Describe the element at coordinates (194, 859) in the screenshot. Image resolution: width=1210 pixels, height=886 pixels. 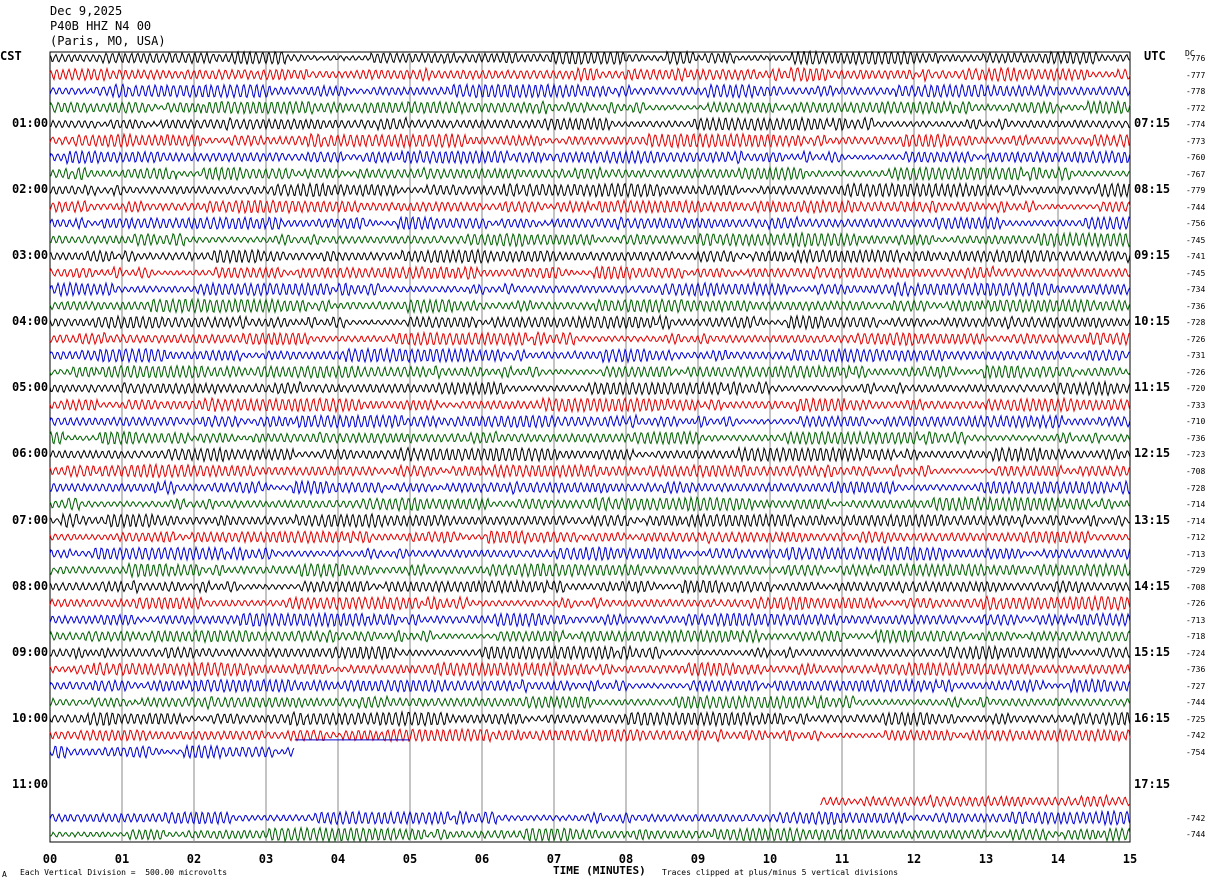
I see `x-tick-label: 02` at that location.